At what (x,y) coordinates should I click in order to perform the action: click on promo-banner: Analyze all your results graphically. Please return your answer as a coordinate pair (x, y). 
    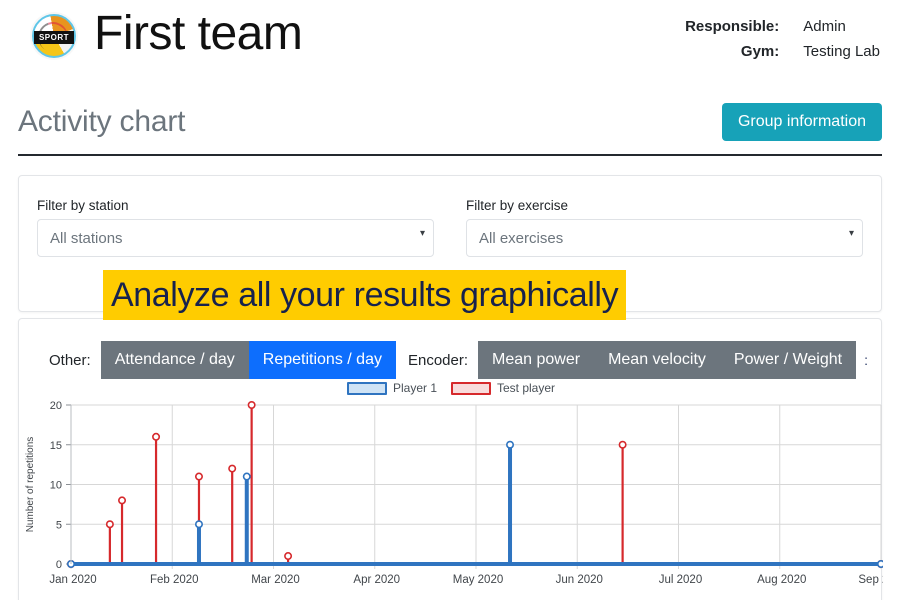
    Looking at the image, I should click on (365, 295).